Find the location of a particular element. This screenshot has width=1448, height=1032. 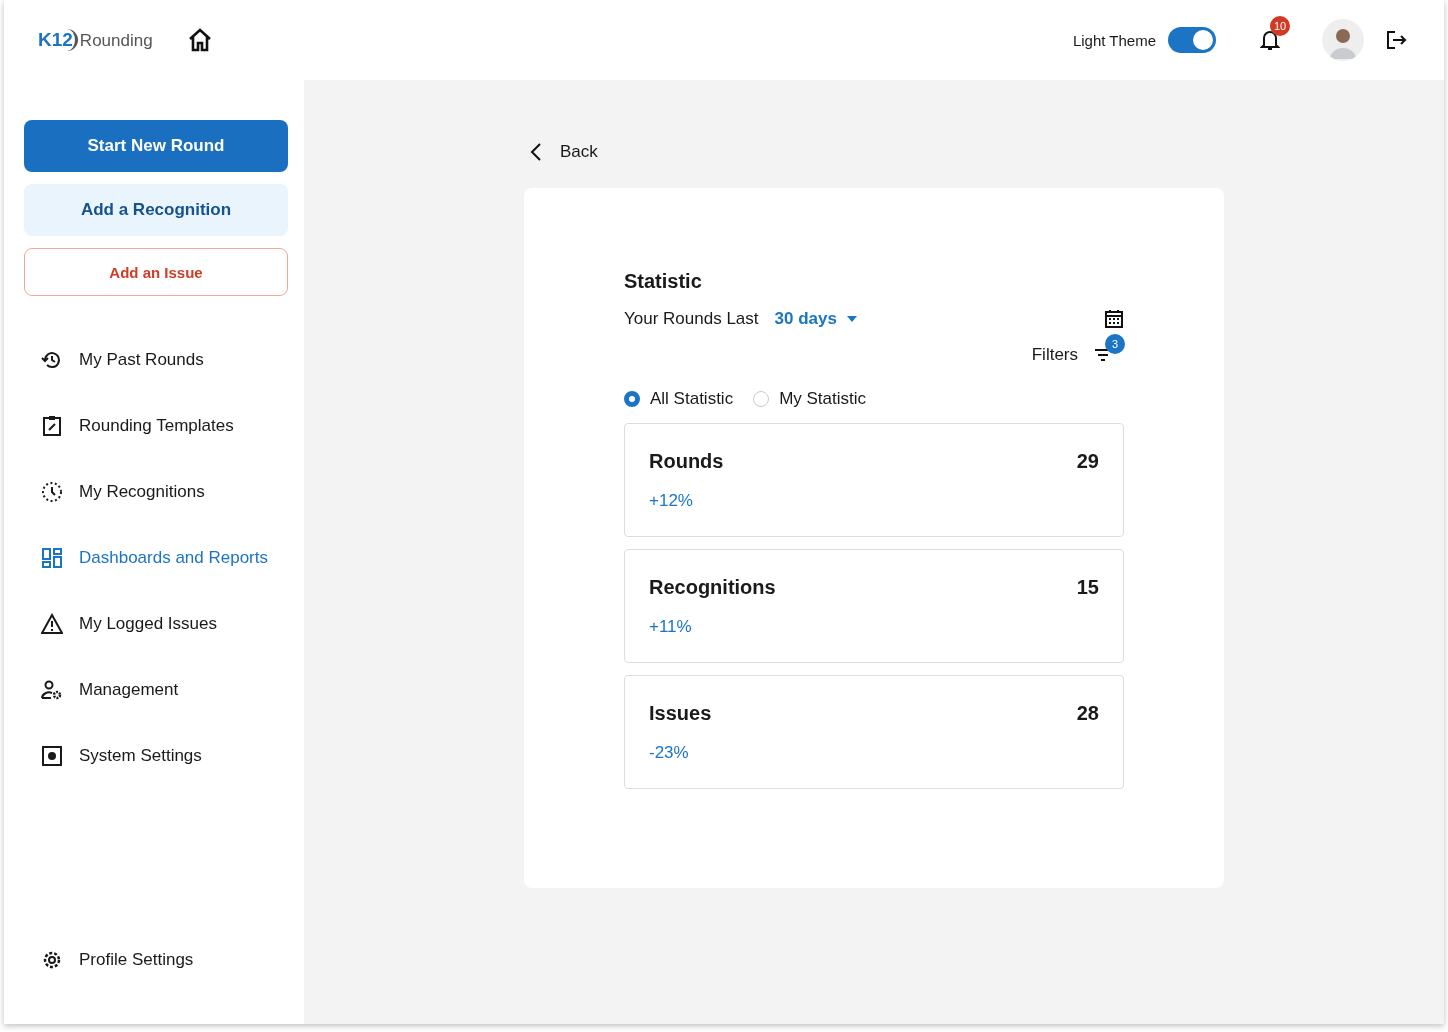

stat-value: 15 is located at coordinates (1087, 587).